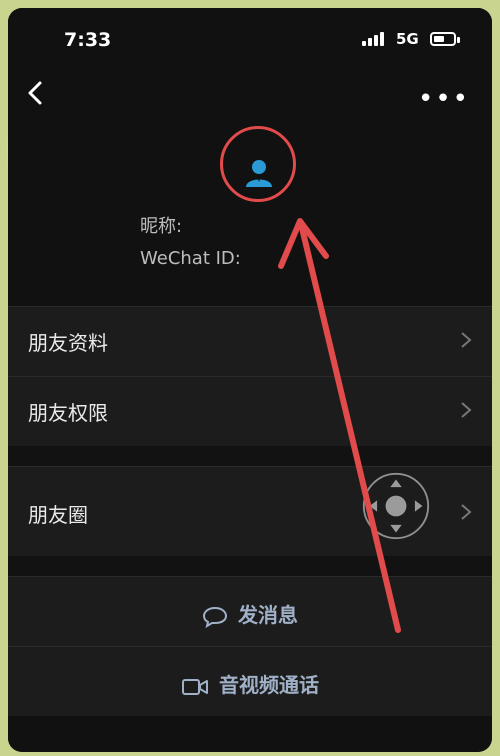  I want to click on signal-icon, so click(375, 39).